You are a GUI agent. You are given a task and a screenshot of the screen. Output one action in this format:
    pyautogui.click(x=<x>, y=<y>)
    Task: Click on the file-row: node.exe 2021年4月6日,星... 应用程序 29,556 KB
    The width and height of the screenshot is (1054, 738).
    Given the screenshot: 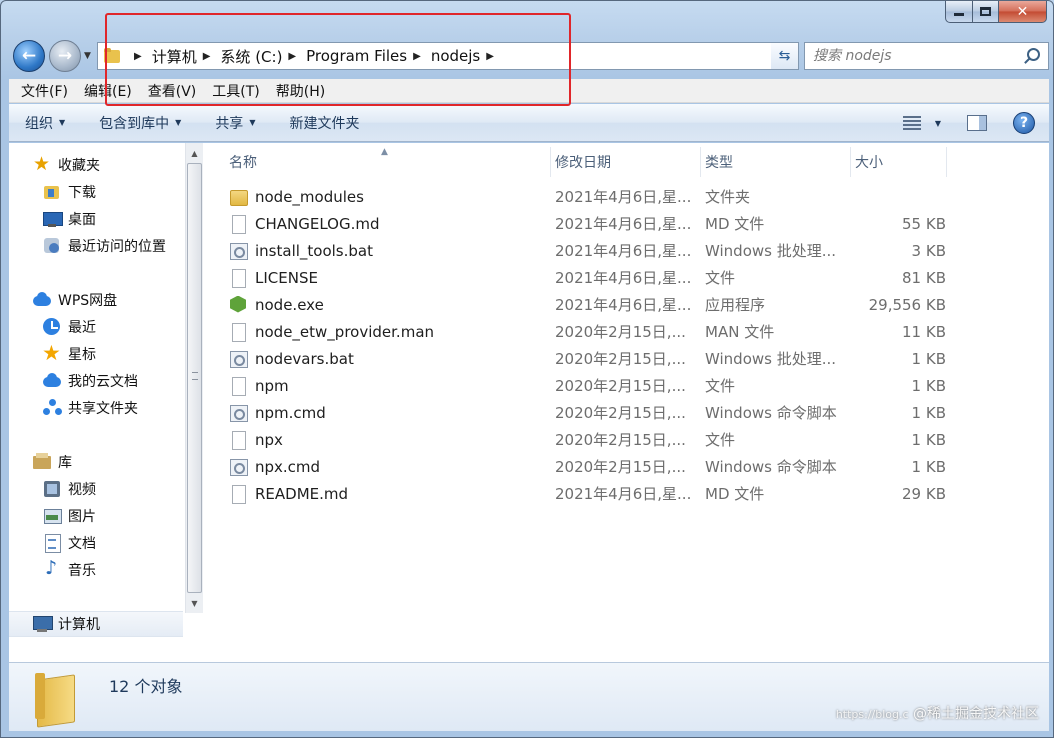 What is the action you would take?
    pyautogui.click(x=627, y=304)
    